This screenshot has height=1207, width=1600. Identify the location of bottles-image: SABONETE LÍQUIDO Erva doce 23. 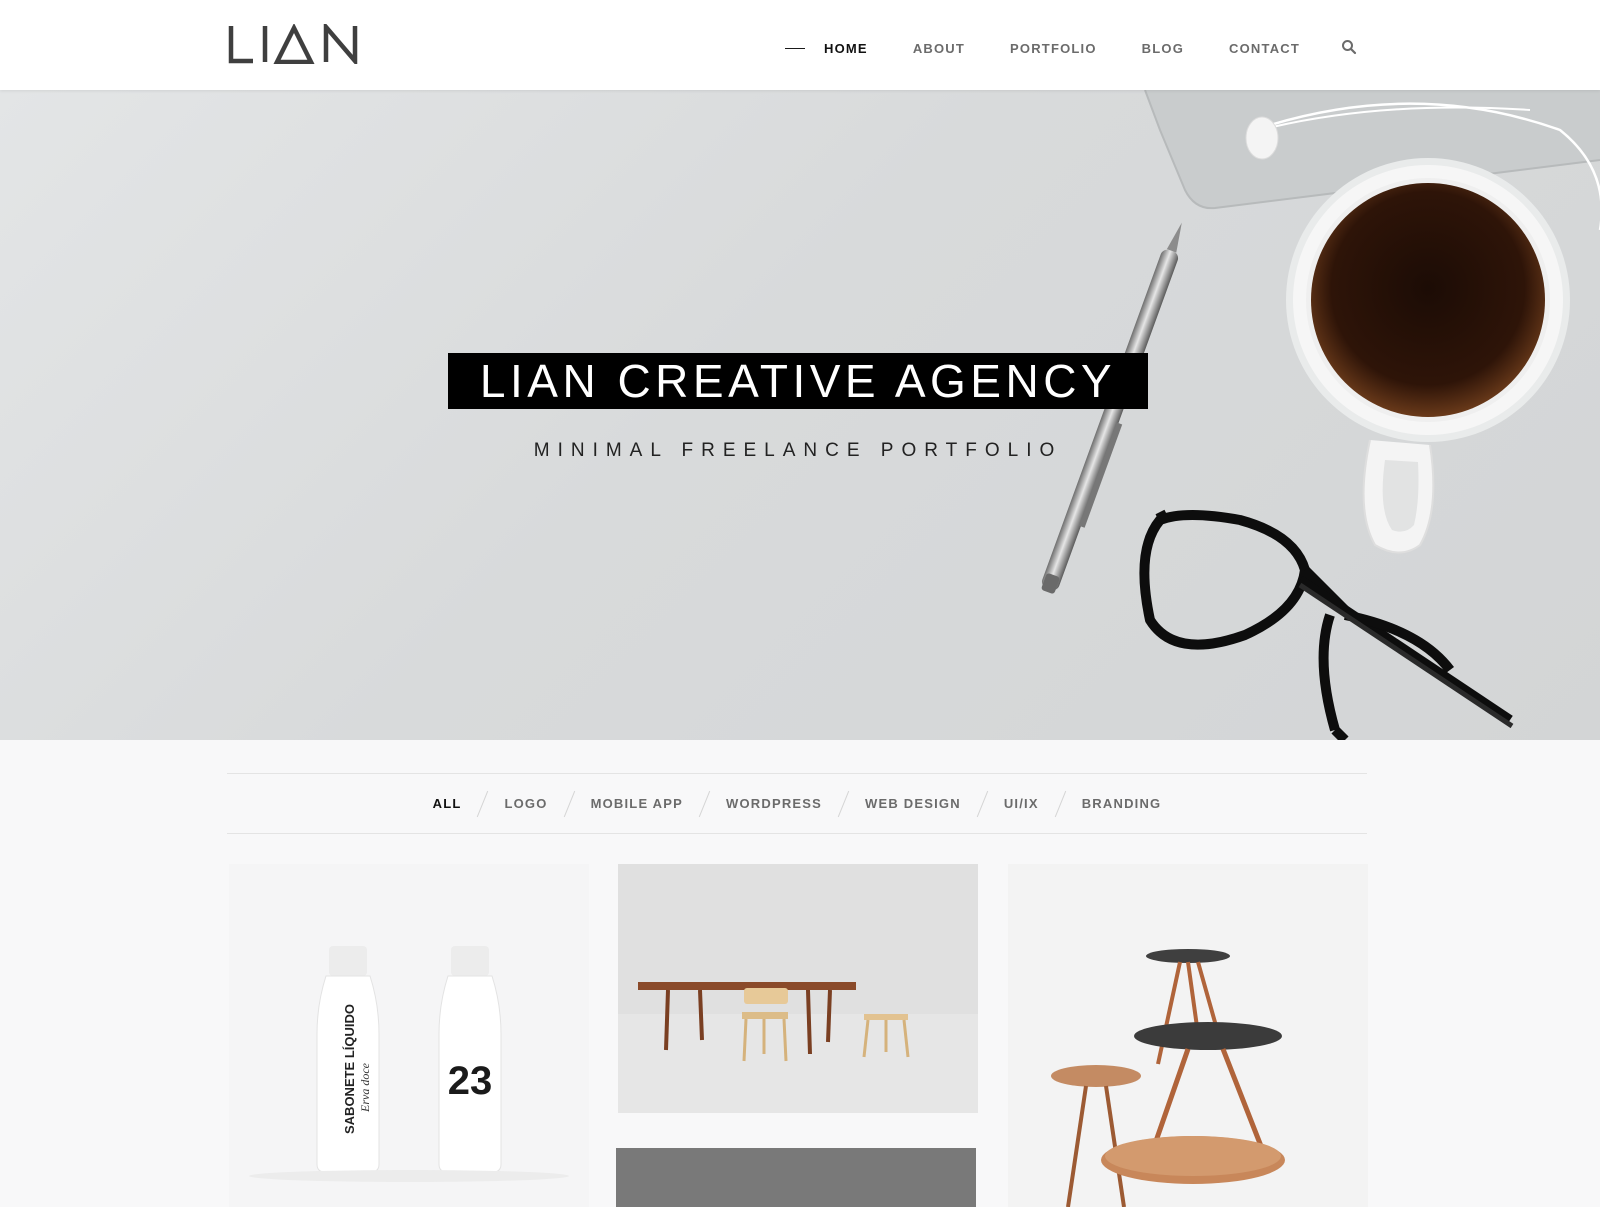
(409, 1064).